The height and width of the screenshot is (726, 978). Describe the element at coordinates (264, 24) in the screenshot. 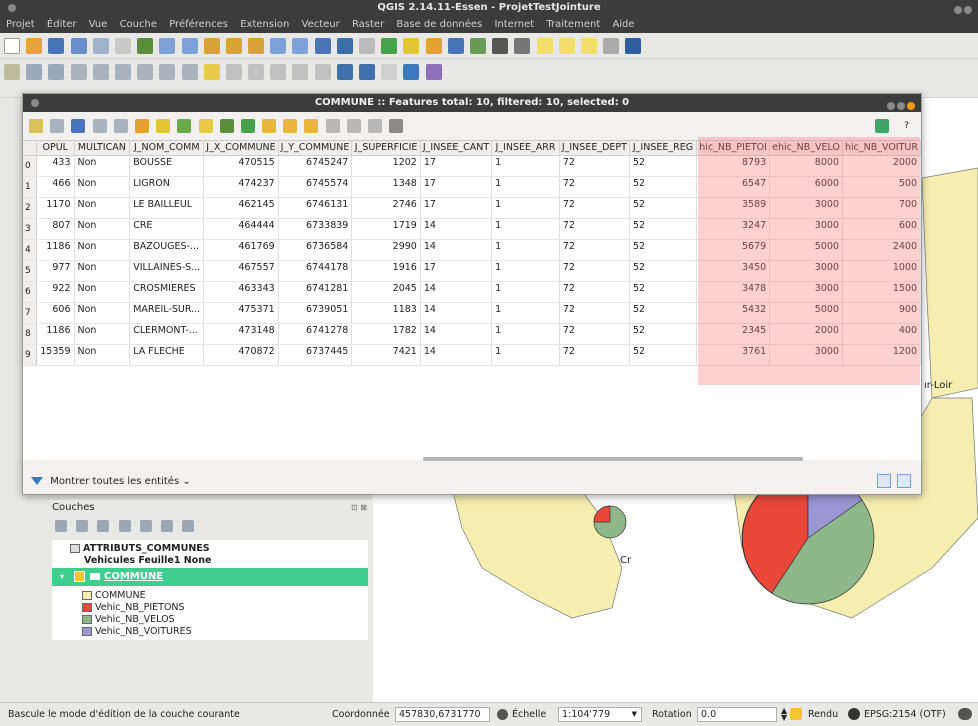

I see `menu-extension: Extension` at that location.